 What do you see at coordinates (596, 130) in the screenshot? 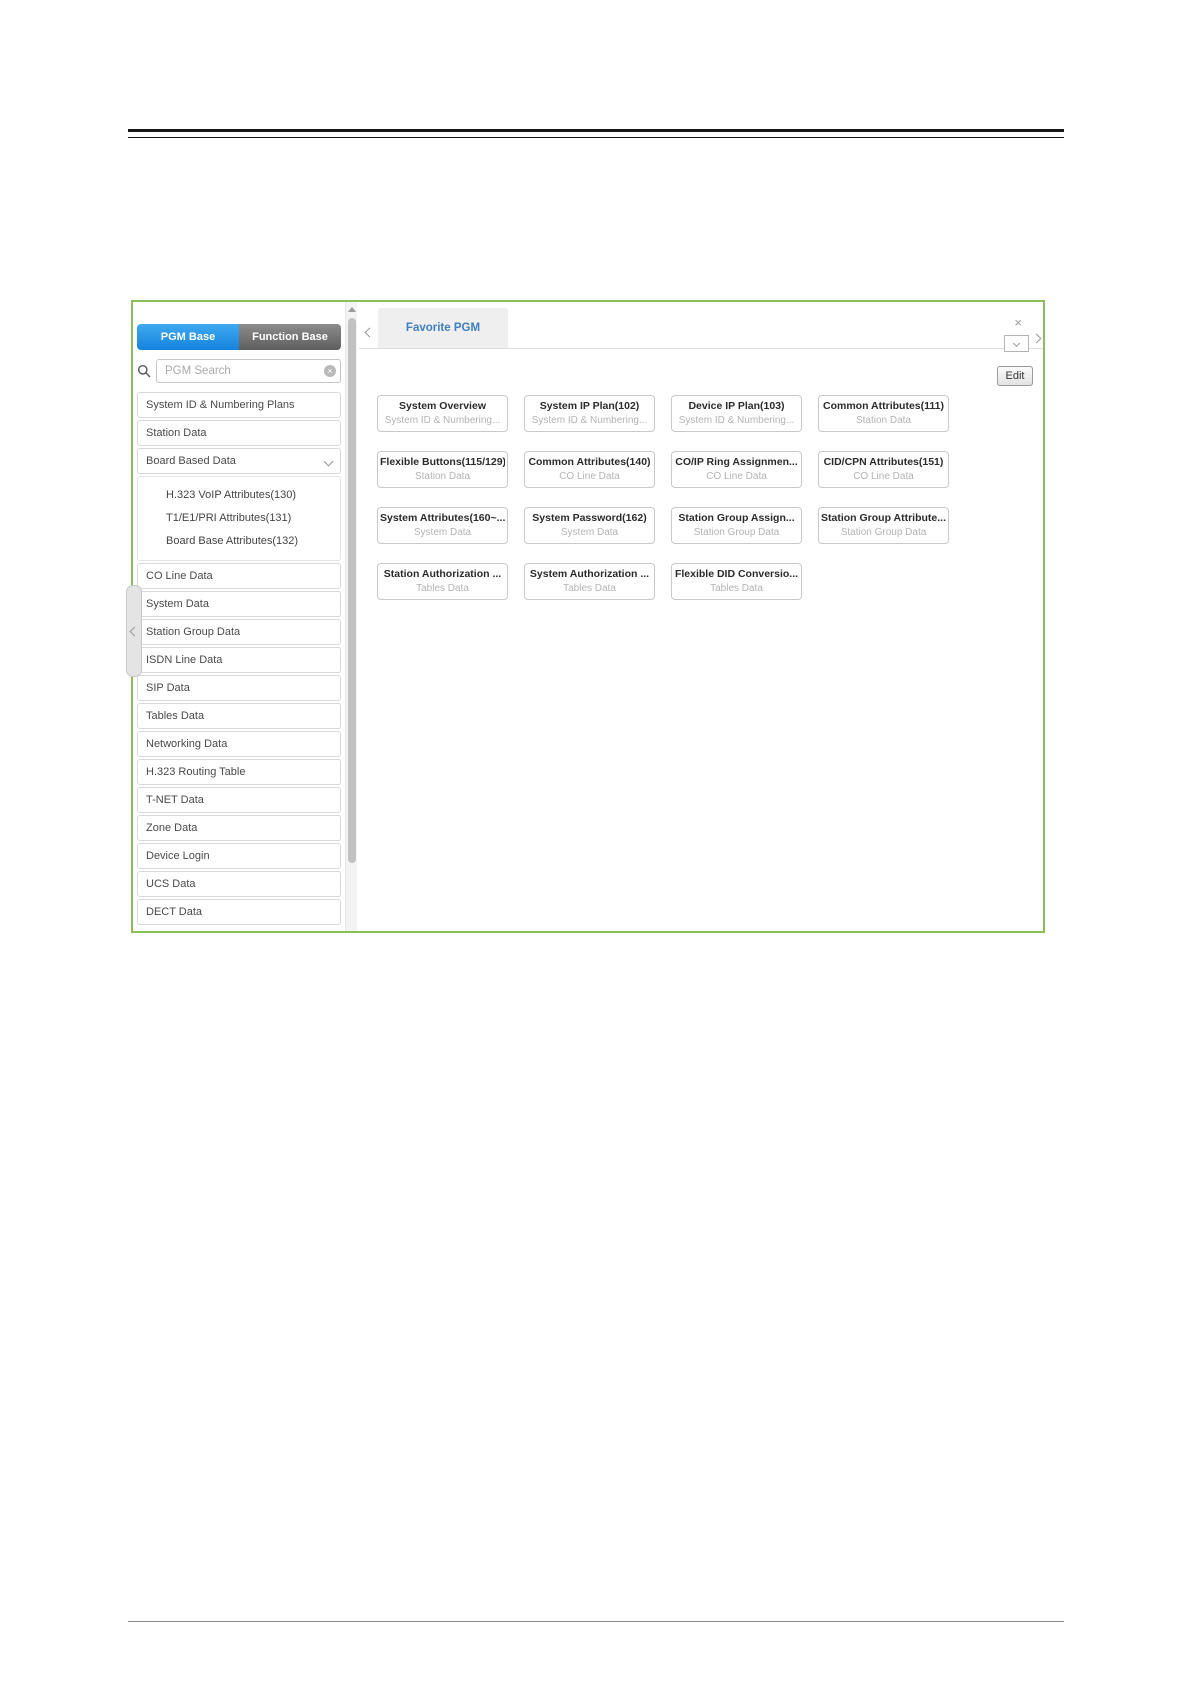
I see `page-top-rule-thick` at bounding box center [596, 130].